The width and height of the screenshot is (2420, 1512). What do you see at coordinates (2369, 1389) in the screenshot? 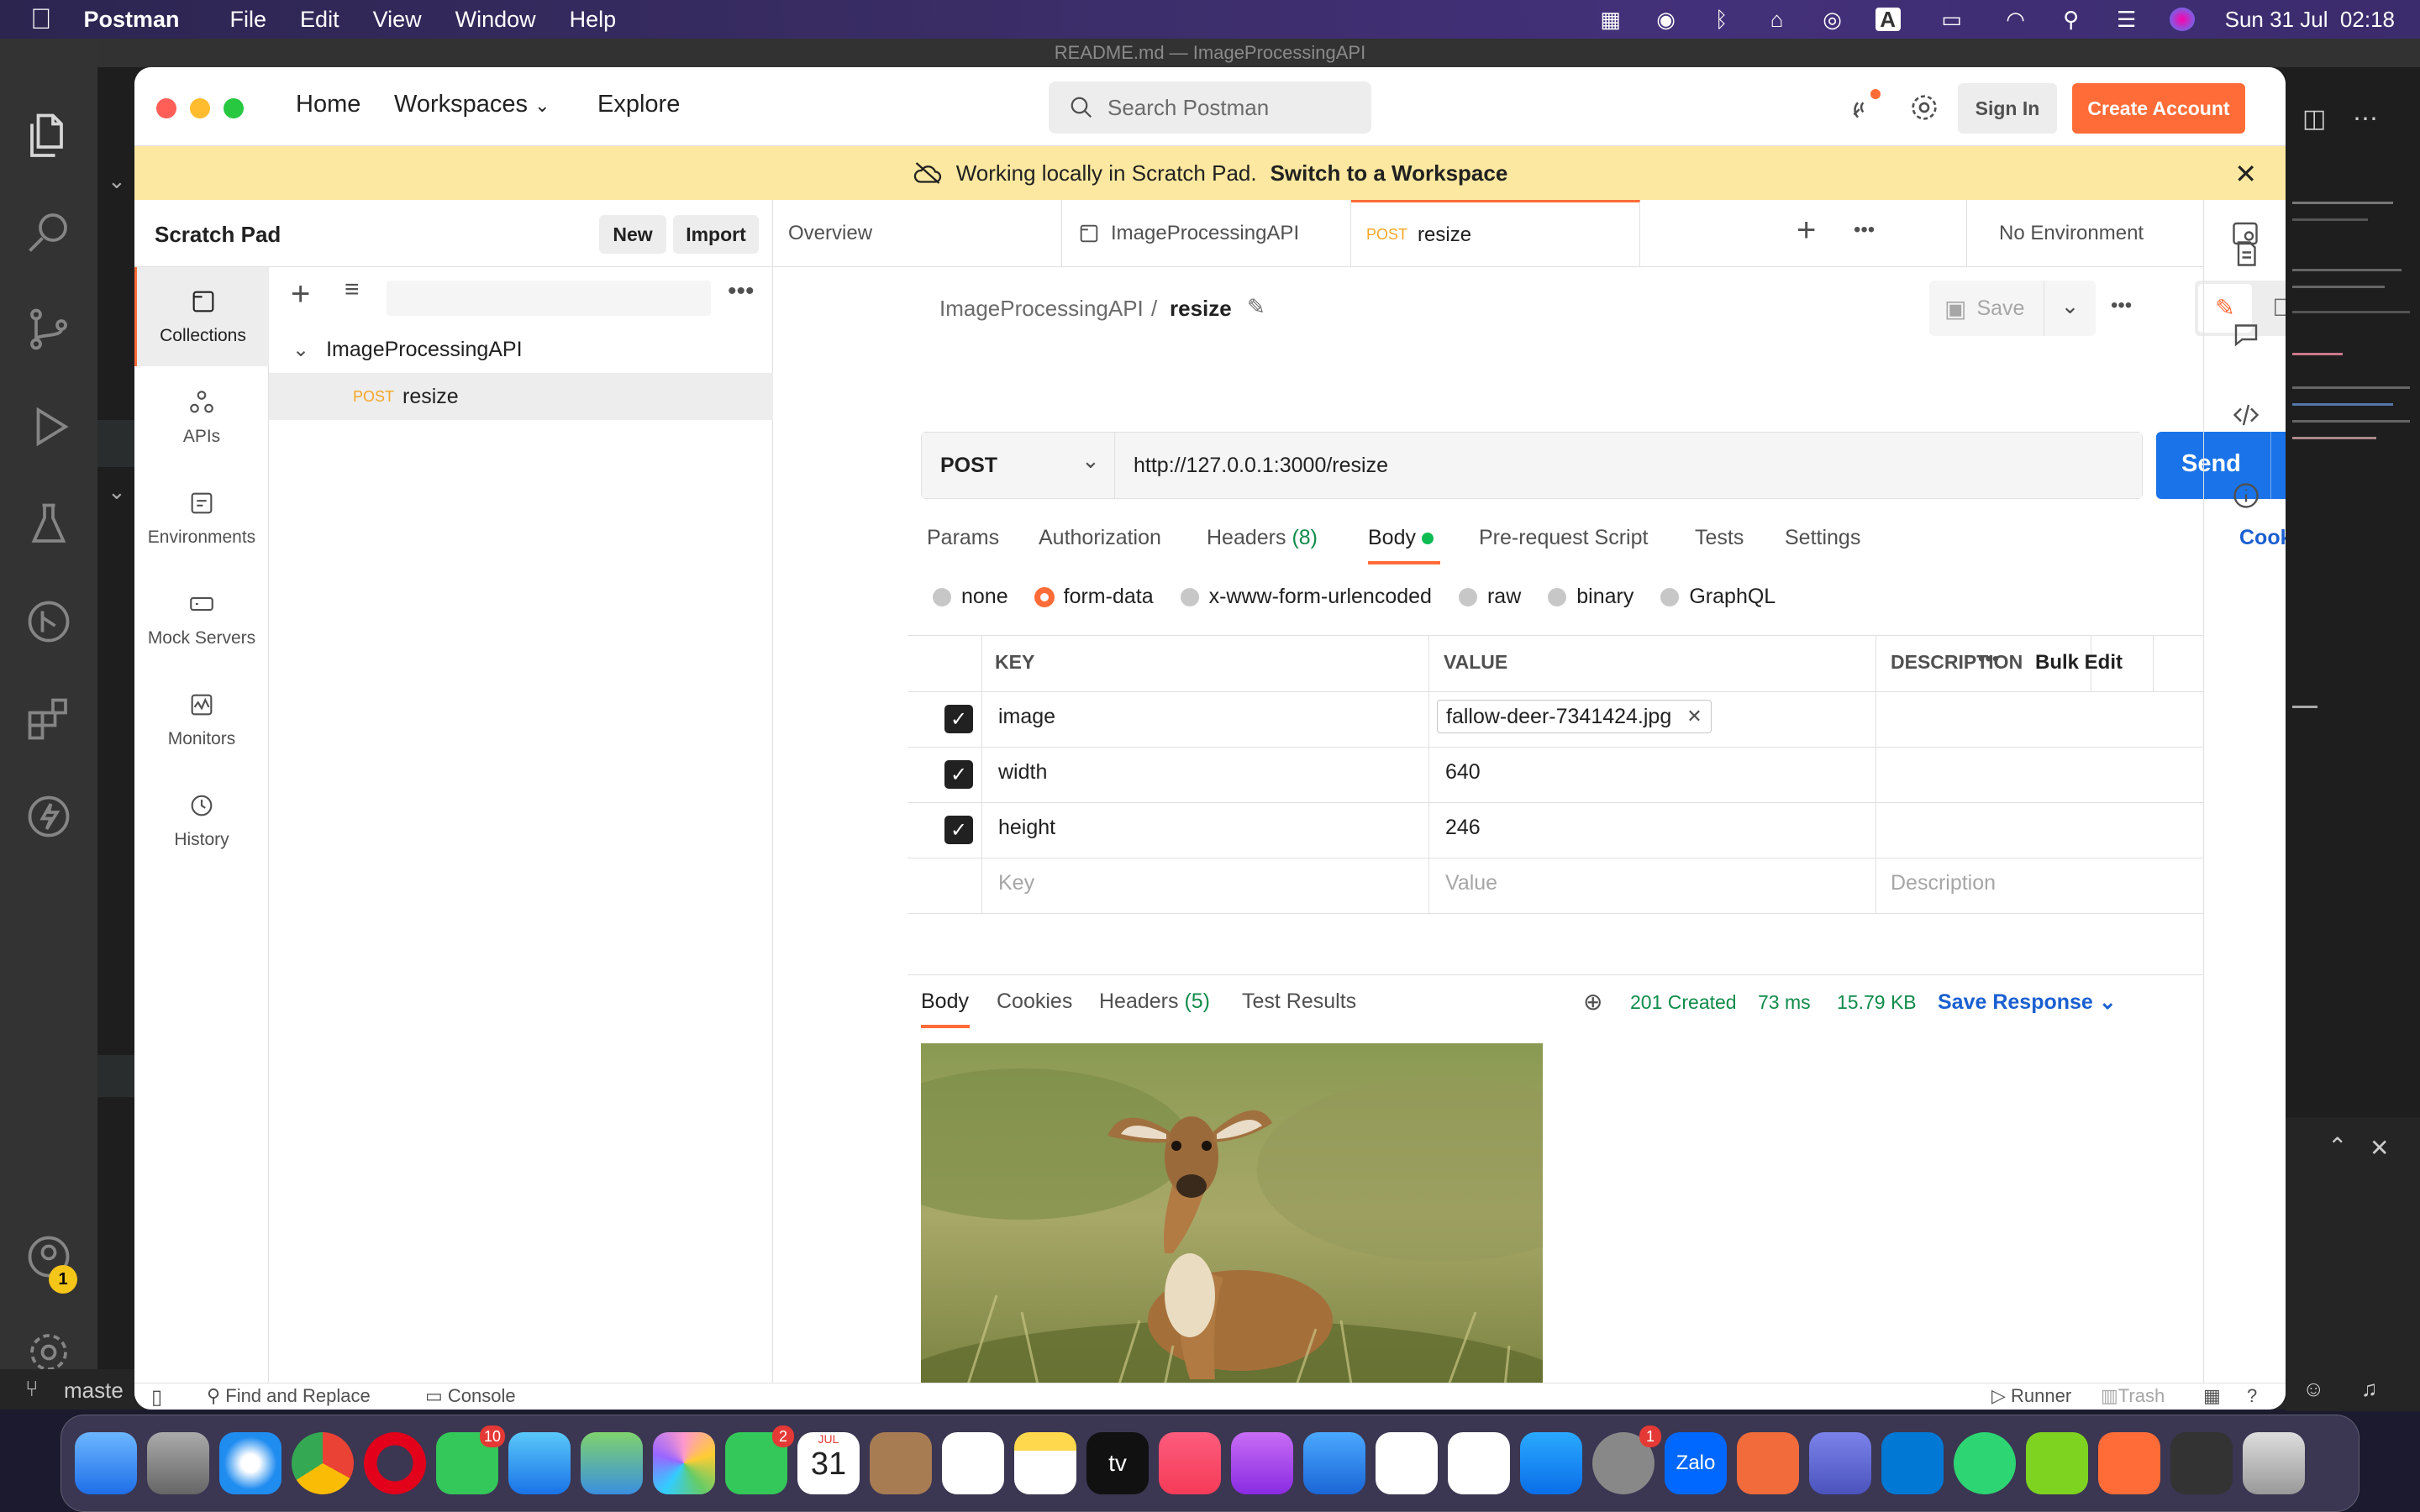
I see `notifications-bell-icon: ♫` at bounding box center [2369, 1389].